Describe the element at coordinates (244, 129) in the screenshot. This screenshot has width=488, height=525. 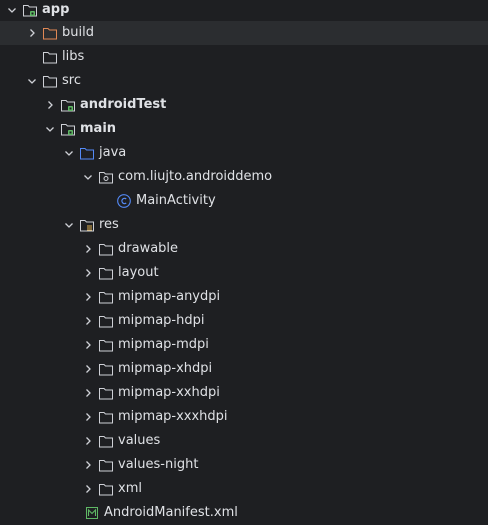
I see `tree-node-main: main` at that location.